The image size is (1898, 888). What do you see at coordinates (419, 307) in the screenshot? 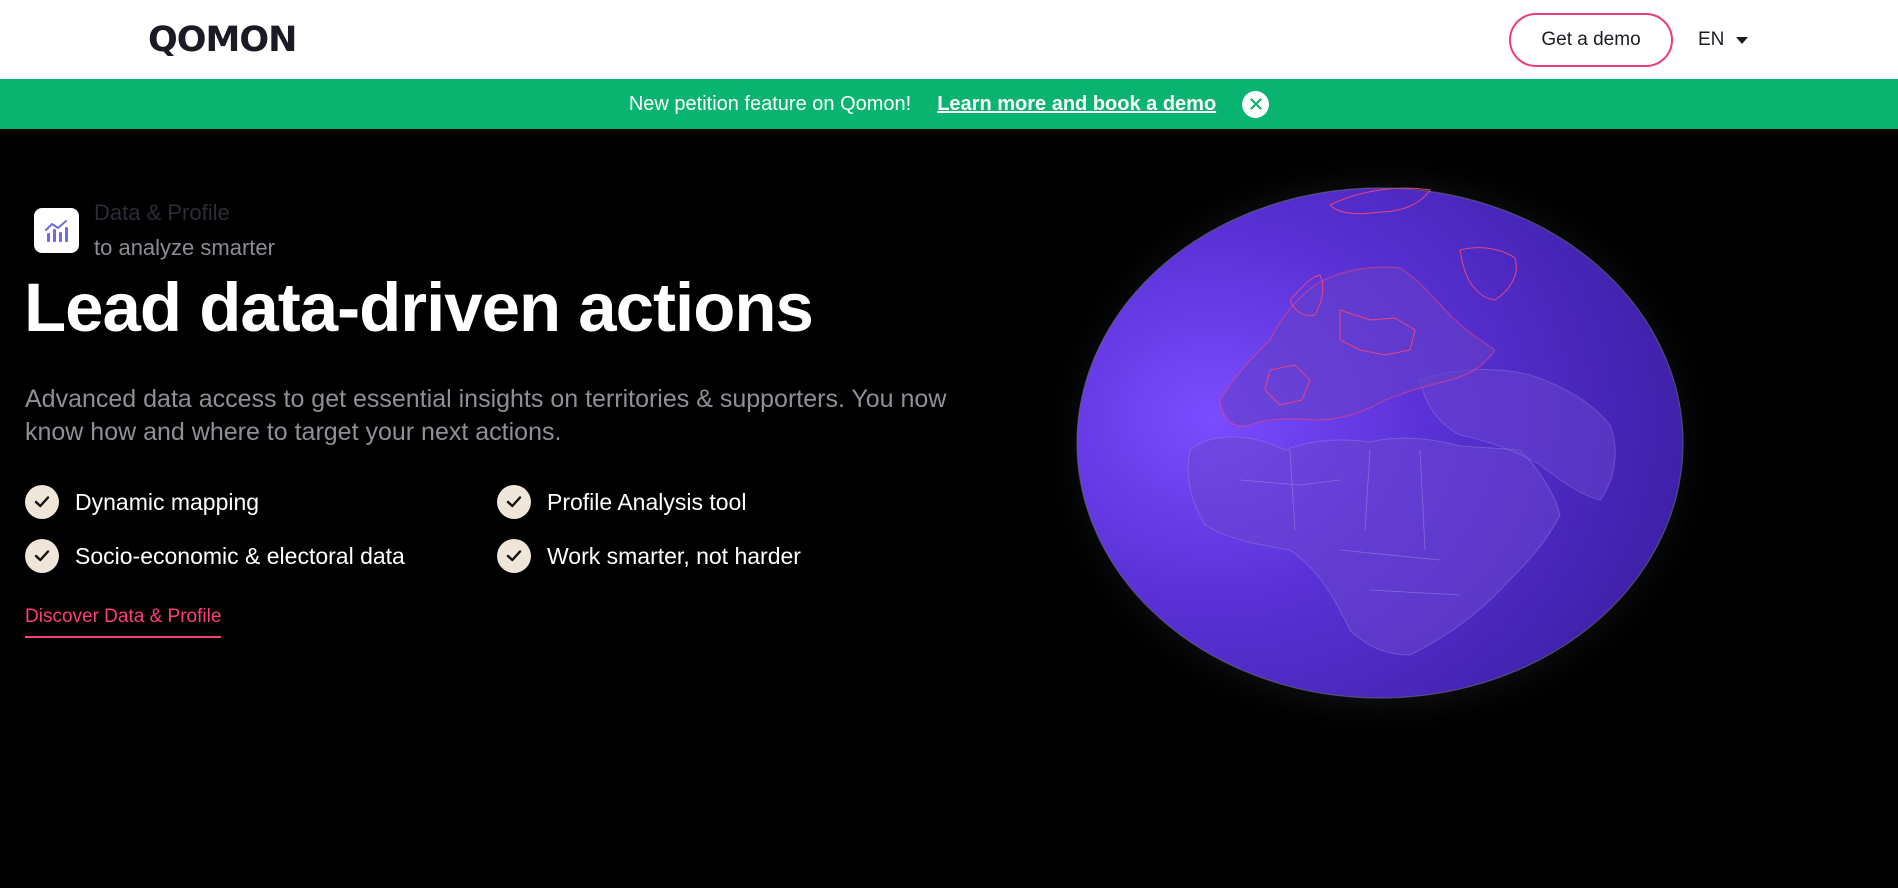
I see `hero-title: Lead data-driven actions` at bounding box center [419, 307].